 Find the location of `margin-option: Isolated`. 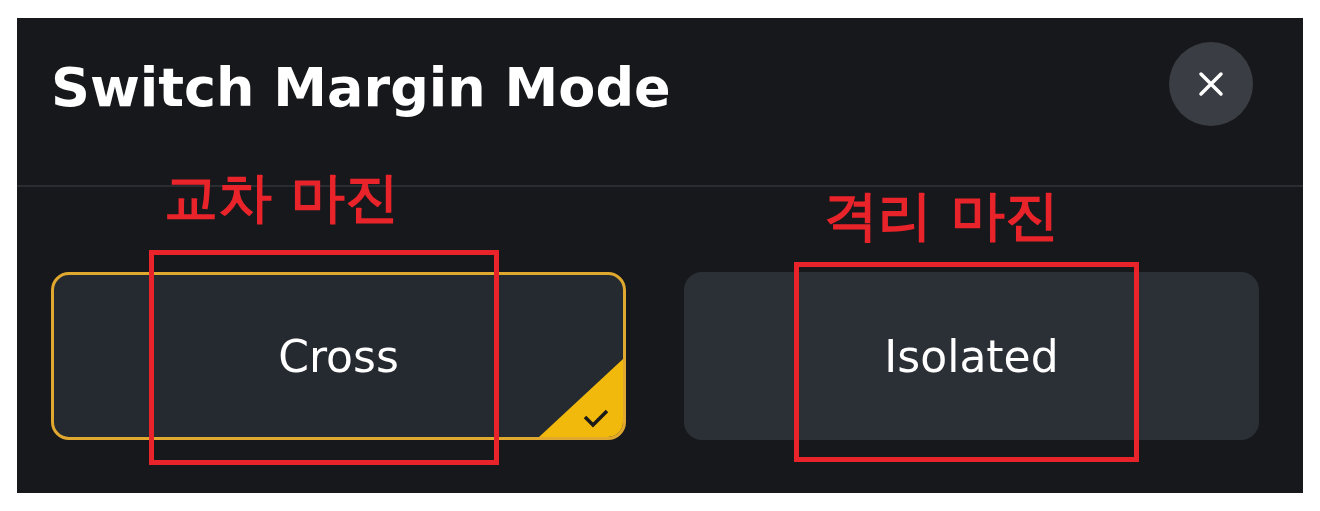

margin-option: Isolated is located at coordinates (971, 356).